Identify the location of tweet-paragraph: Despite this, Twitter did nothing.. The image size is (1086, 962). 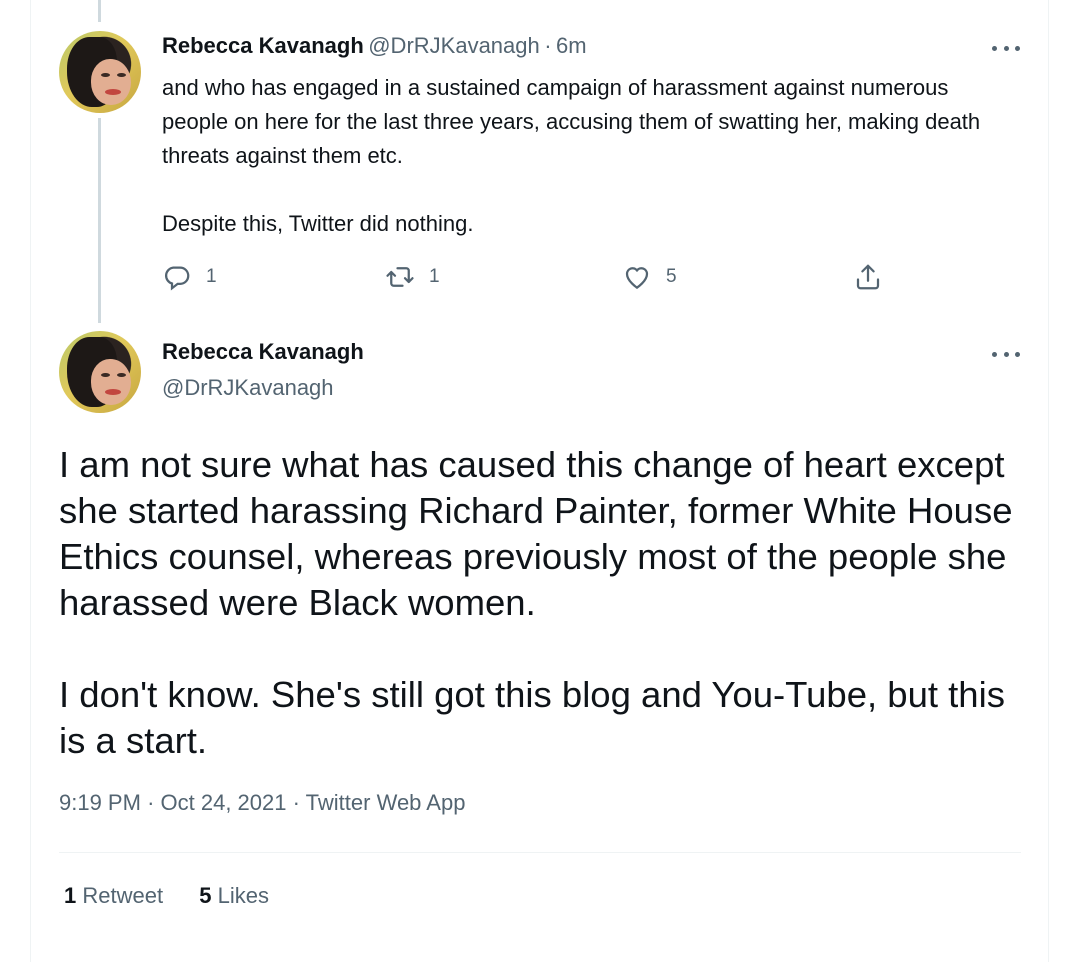
(318, 223).